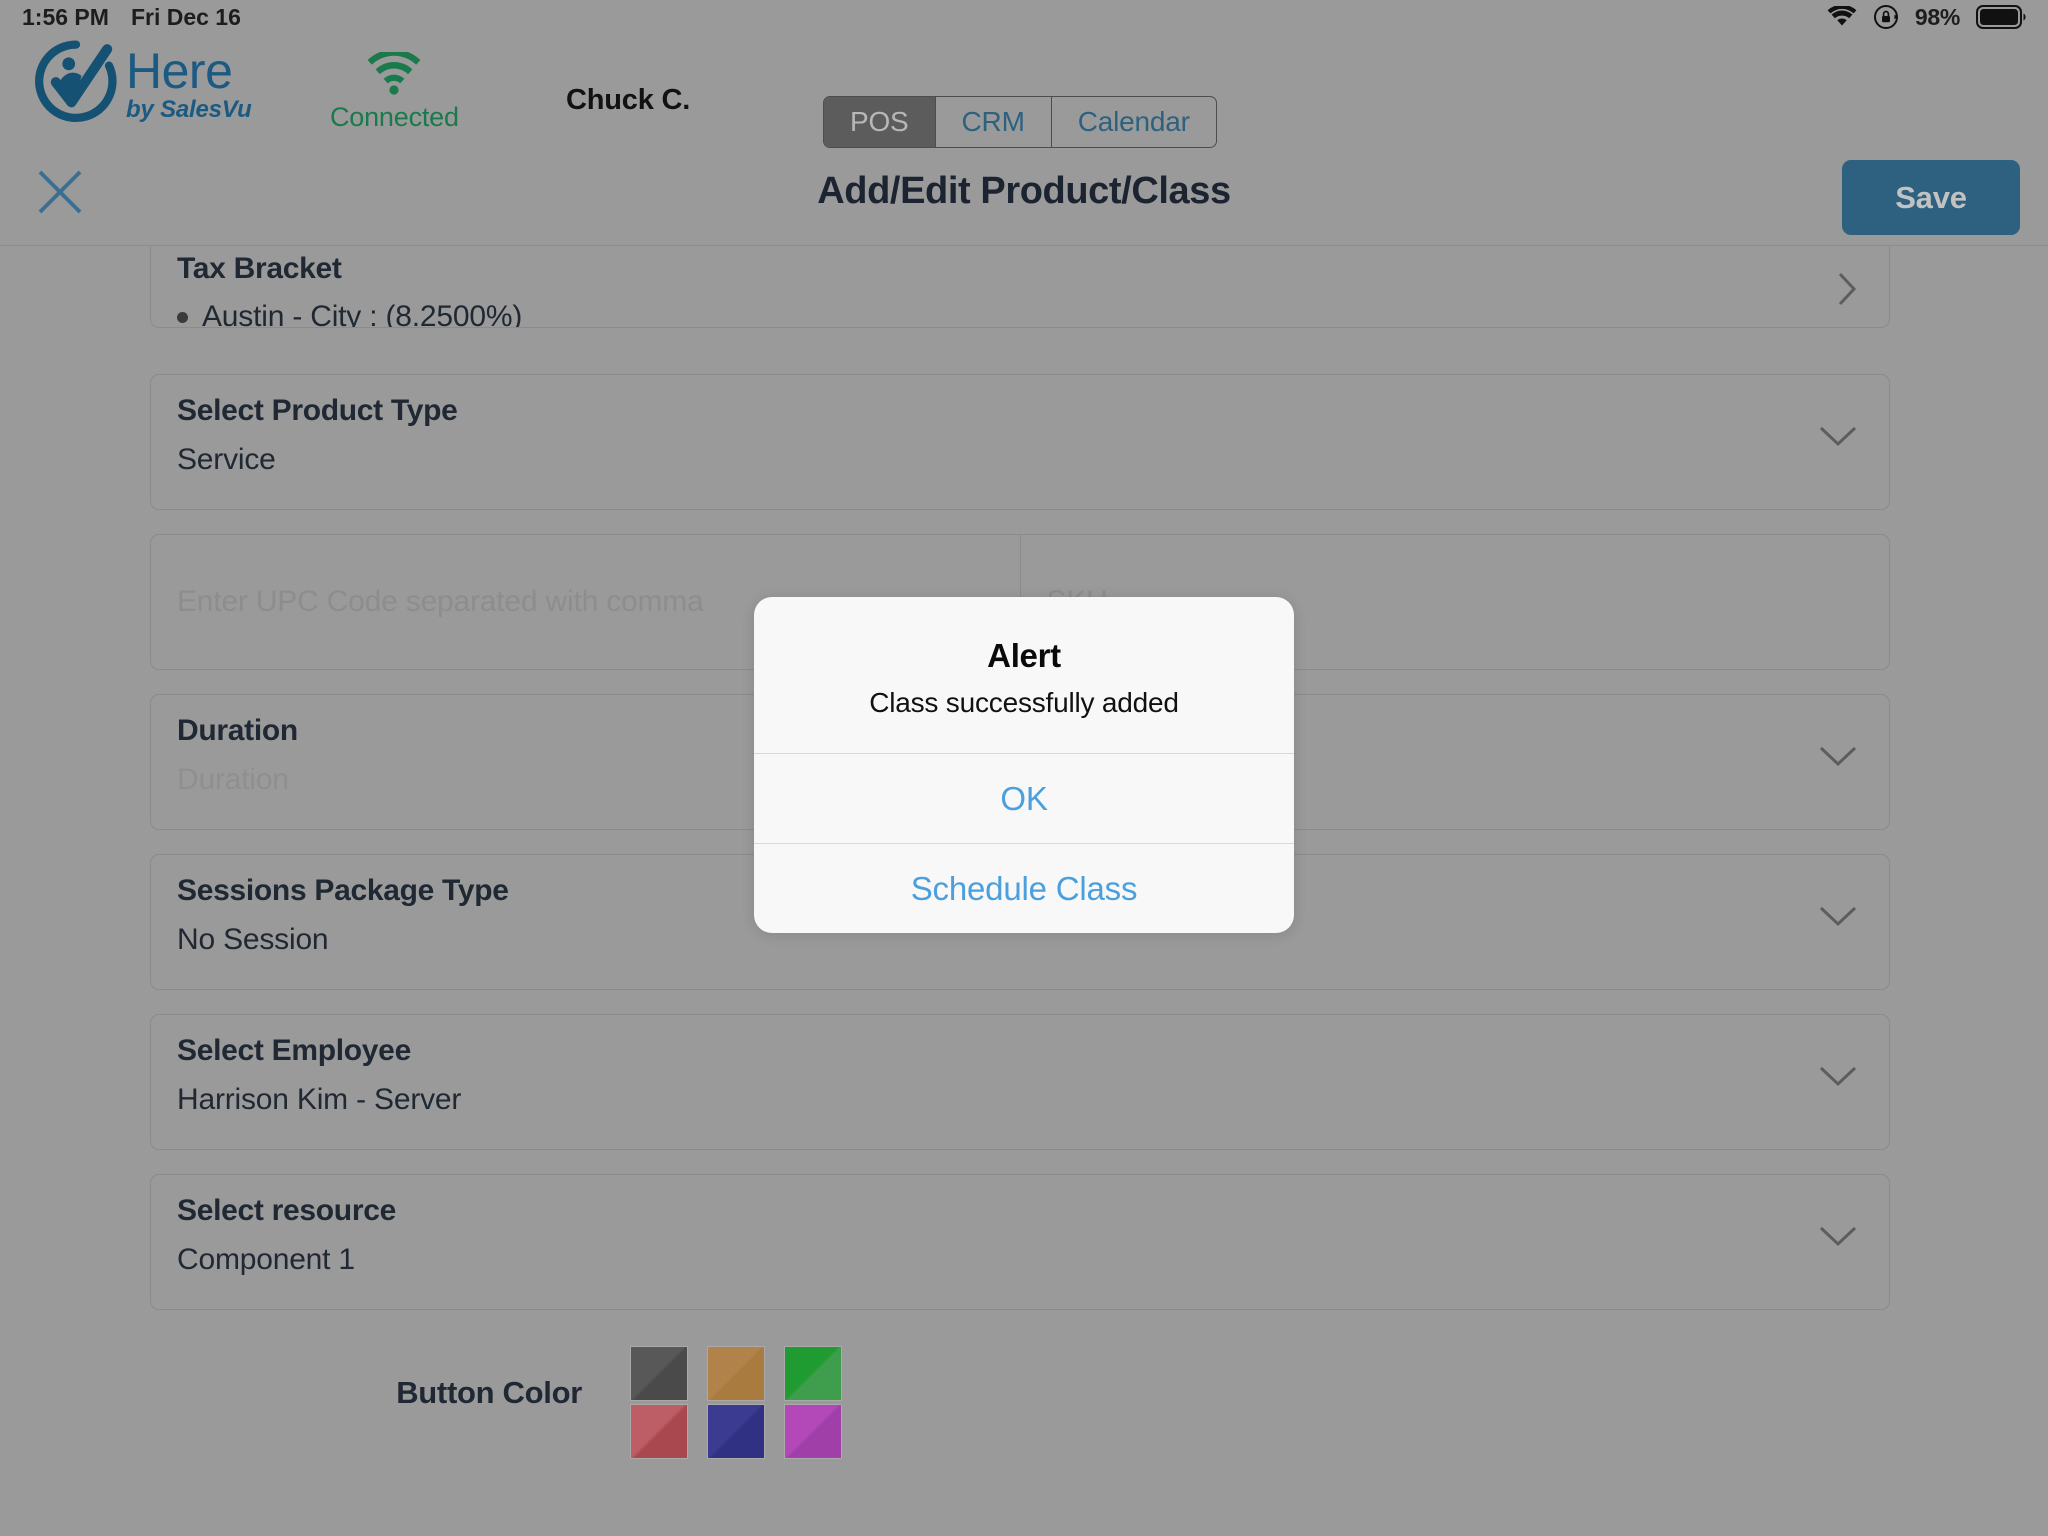 This screenshot has width=2048, height=1536. What do you see at coordinates (1024, 888) in the screenshot?
I see `alert-schedule-class-button: Schedule Class` at bounding box center [1024, 888].